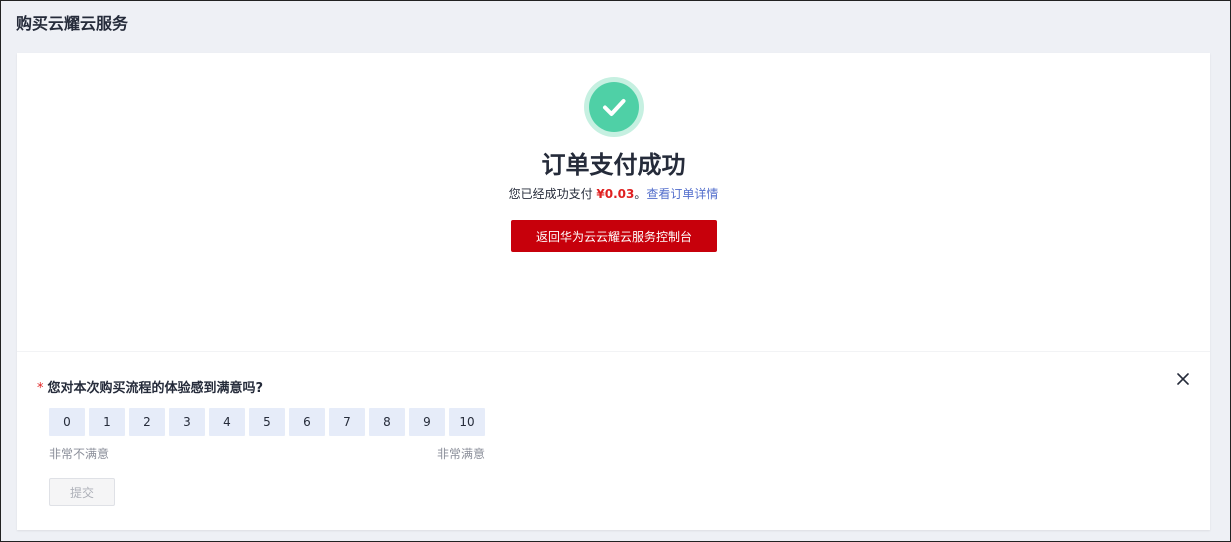  What do you see at coordinates (467, 422) in the screenshot?
I see `score-option-10: 10` at bounding box center [467, 422].